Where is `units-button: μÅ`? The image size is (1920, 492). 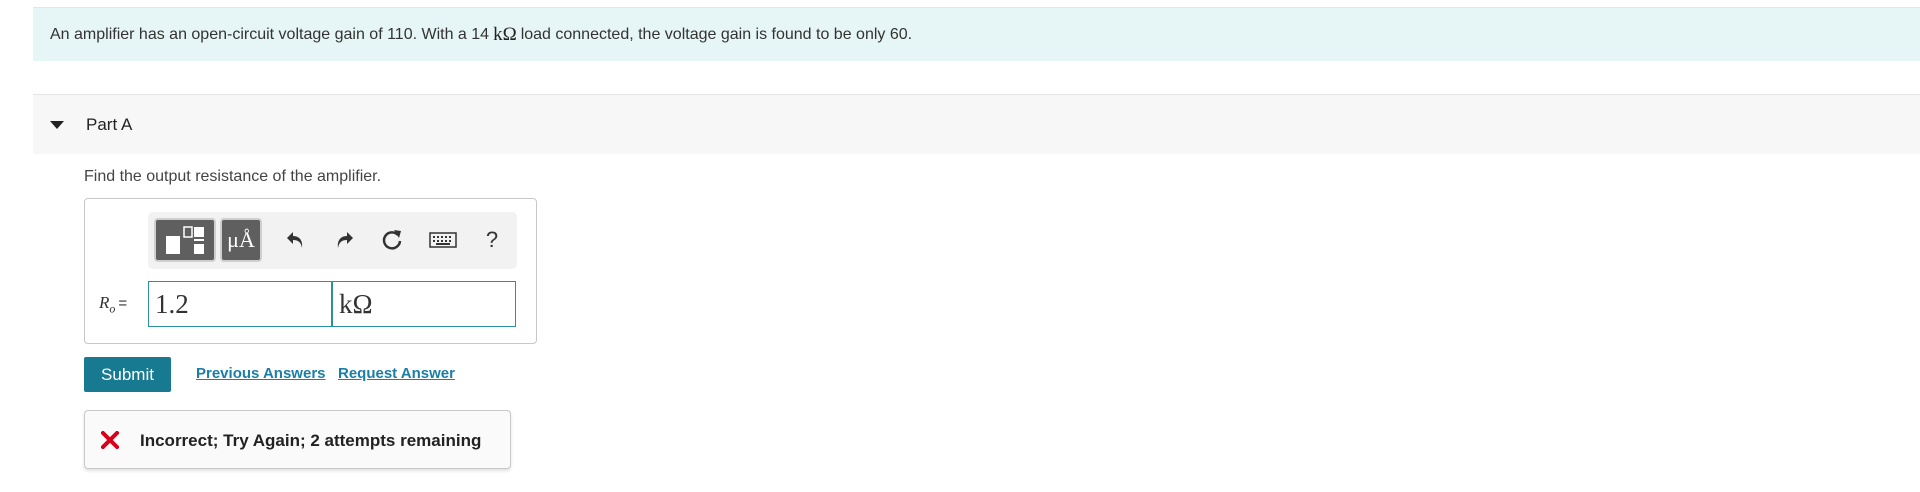
units-button: μÅ is located at coordinates (241, 240).